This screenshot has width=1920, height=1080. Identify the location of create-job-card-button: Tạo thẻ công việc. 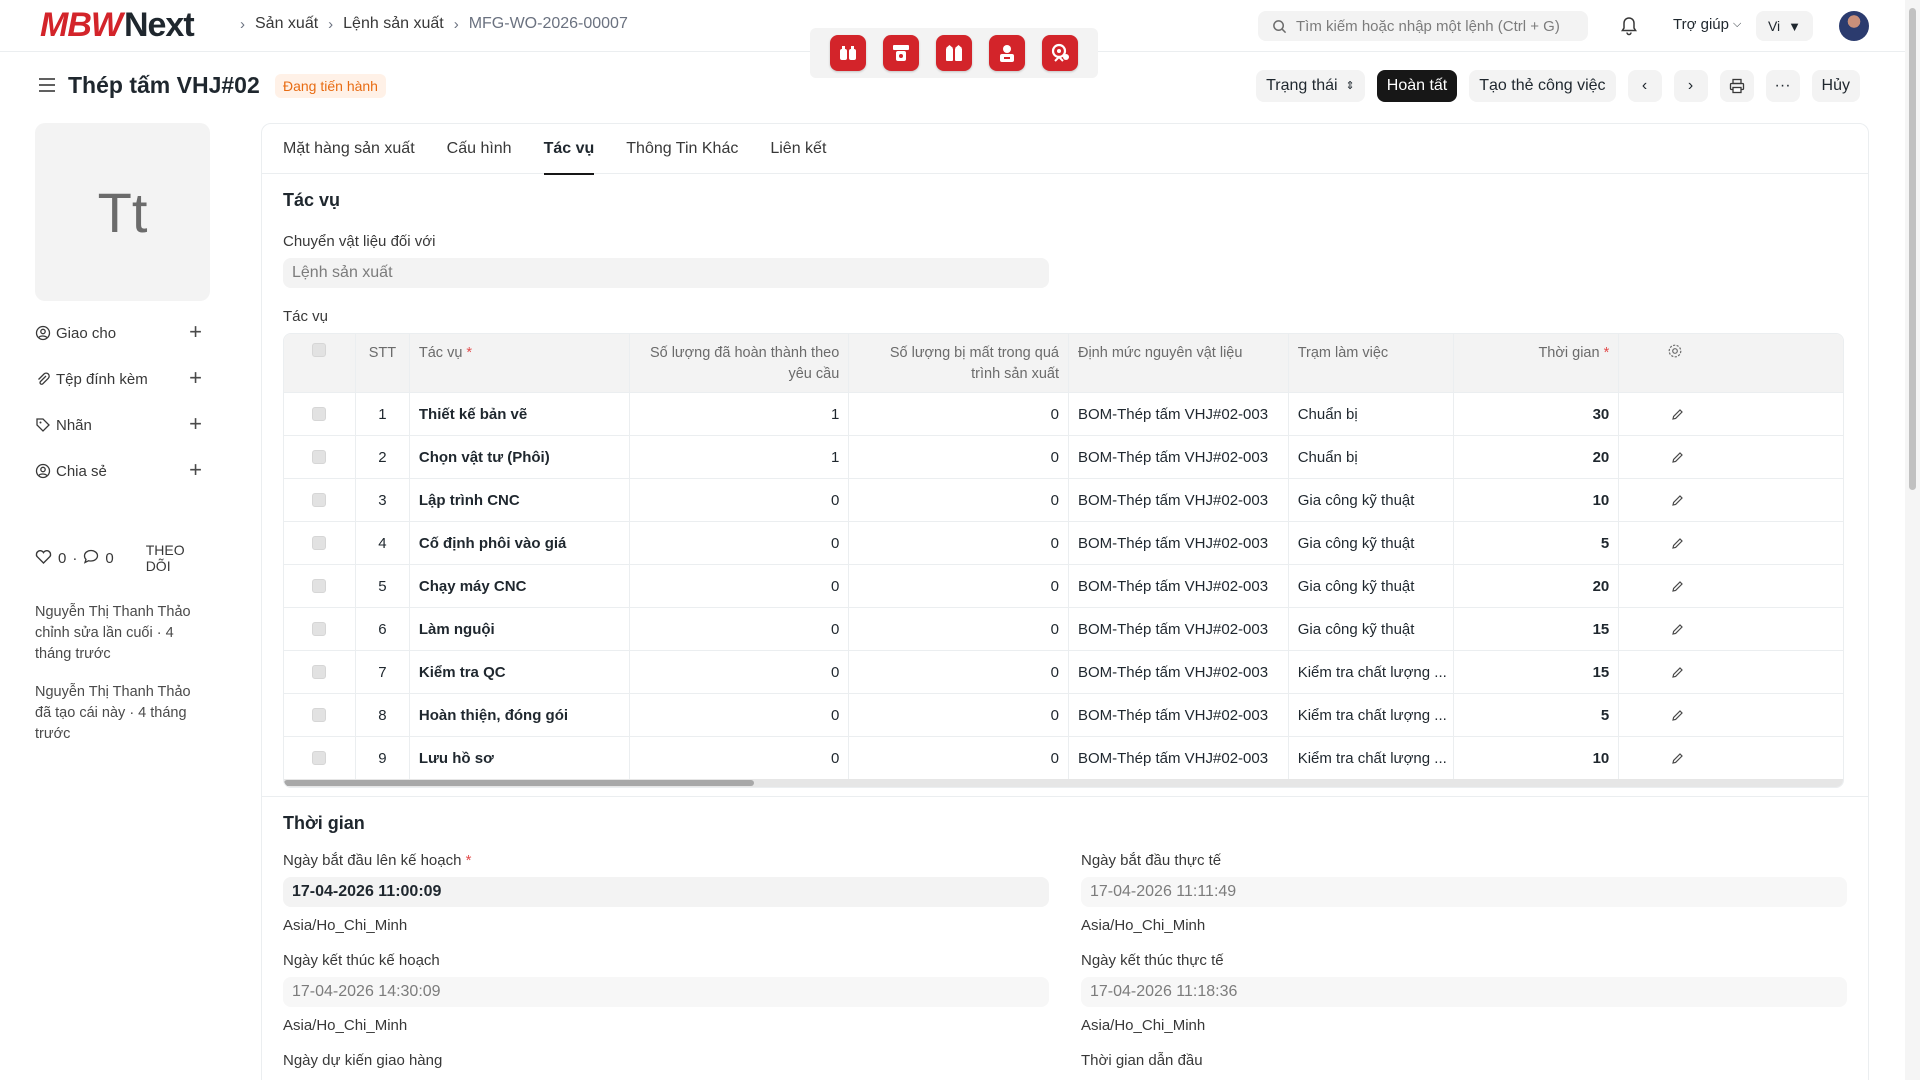
(1542, 86).